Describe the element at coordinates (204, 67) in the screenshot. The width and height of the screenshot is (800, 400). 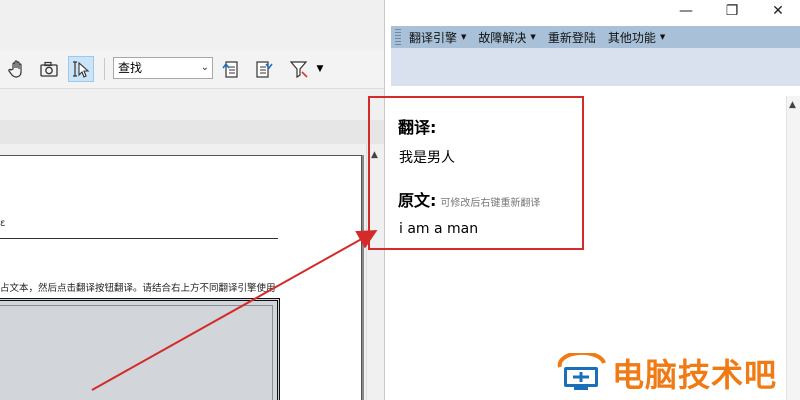
I see `chevron-down-icon: ⌄` at that location.